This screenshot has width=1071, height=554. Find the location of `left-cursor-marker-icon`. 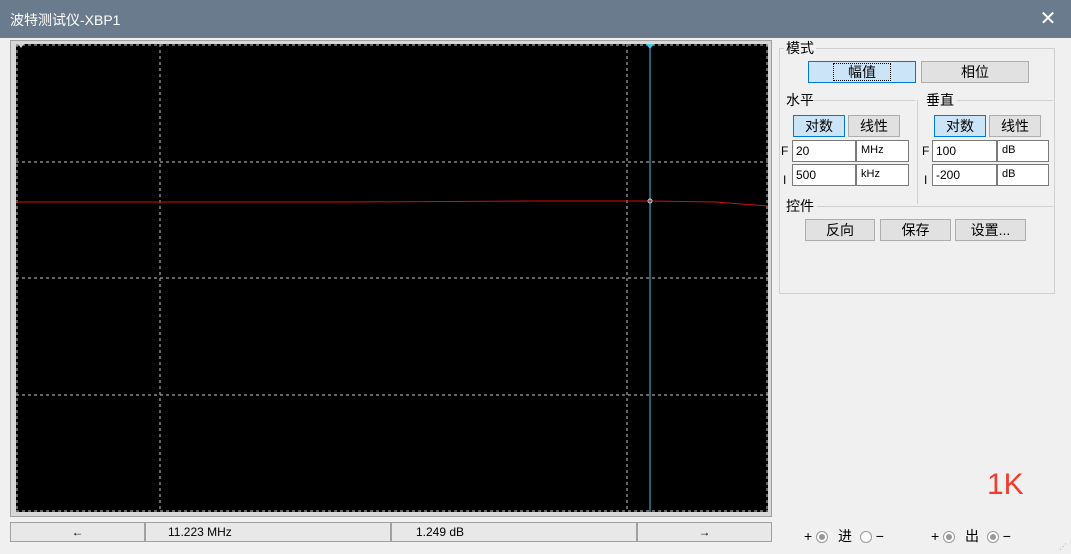

left-cursor-marker-icon is located at coordinates (21, 46).